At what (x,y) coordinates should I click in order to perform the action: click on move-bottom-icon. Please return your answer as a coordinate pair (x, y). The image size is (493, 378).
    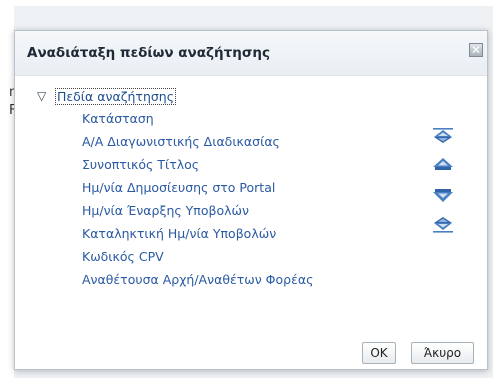
    Looking at the image, I should click on (443, 225).